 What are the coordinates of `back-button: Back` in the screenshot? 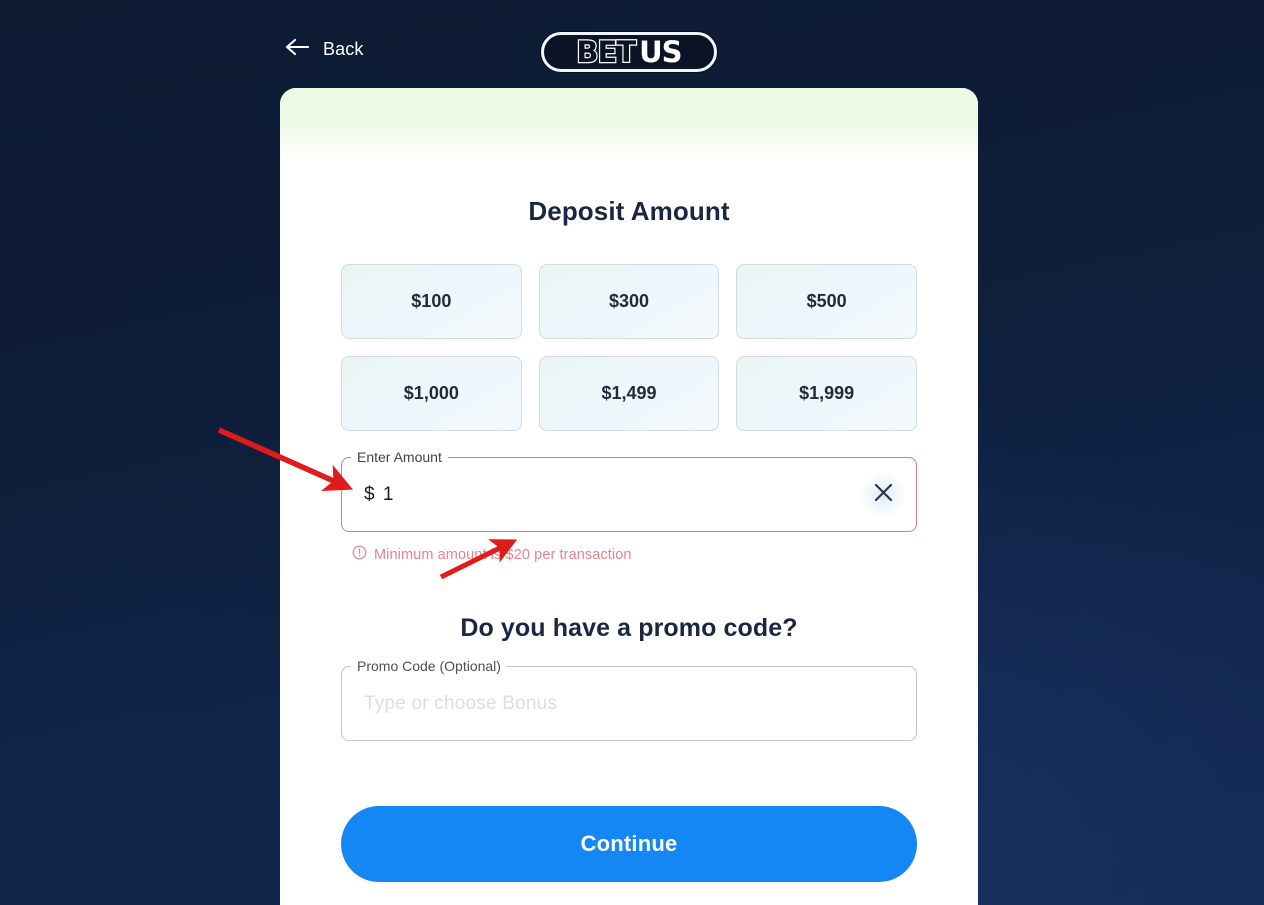 It's located at (324, 49).